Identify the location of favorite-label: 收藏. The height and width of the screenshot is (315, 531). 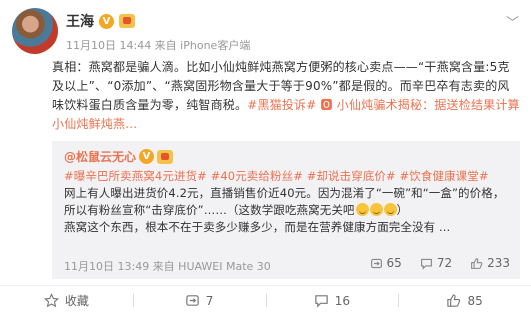
(76, 301).